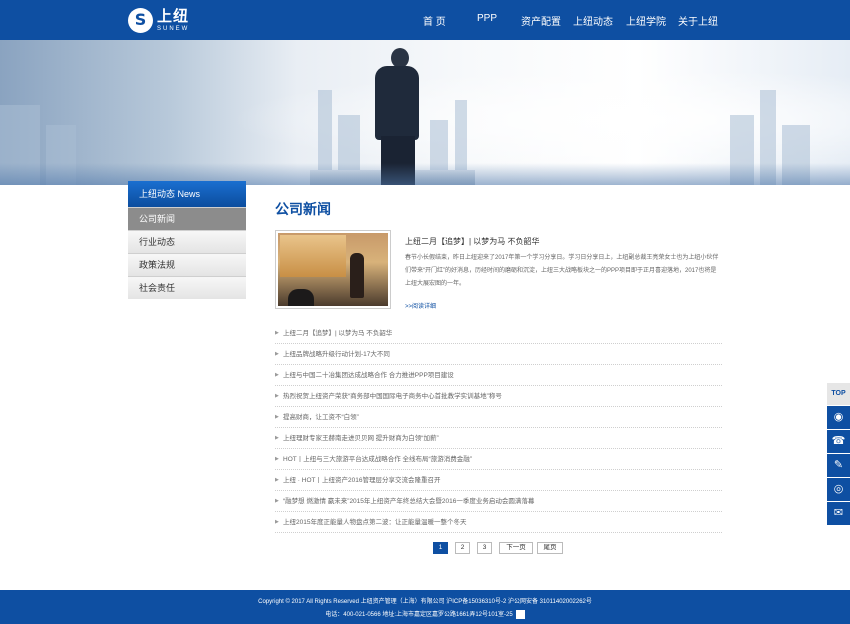 The height and width of the screenshot is (624, 850). Describe the element at coordinates (541, 20) in the screenshot. I see `nav-asset-allocation: 资产配置` at that location.